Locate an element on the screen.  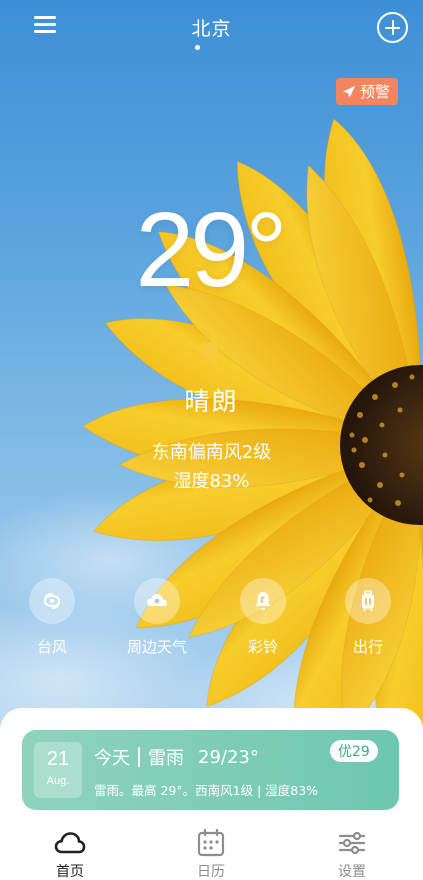
temperature-value: 29 is located at coordinates (192, 250).